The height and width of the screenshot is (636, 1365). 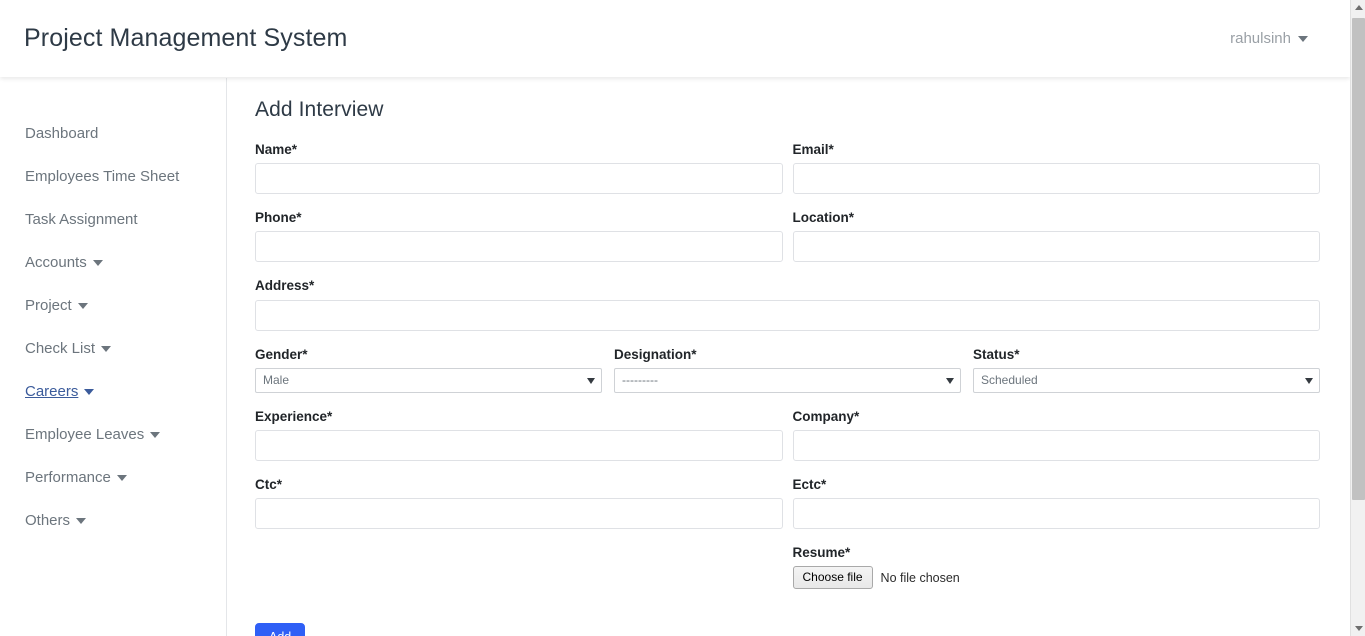 I want to click on designation-label: Designation*, so click(x=655, y=354).